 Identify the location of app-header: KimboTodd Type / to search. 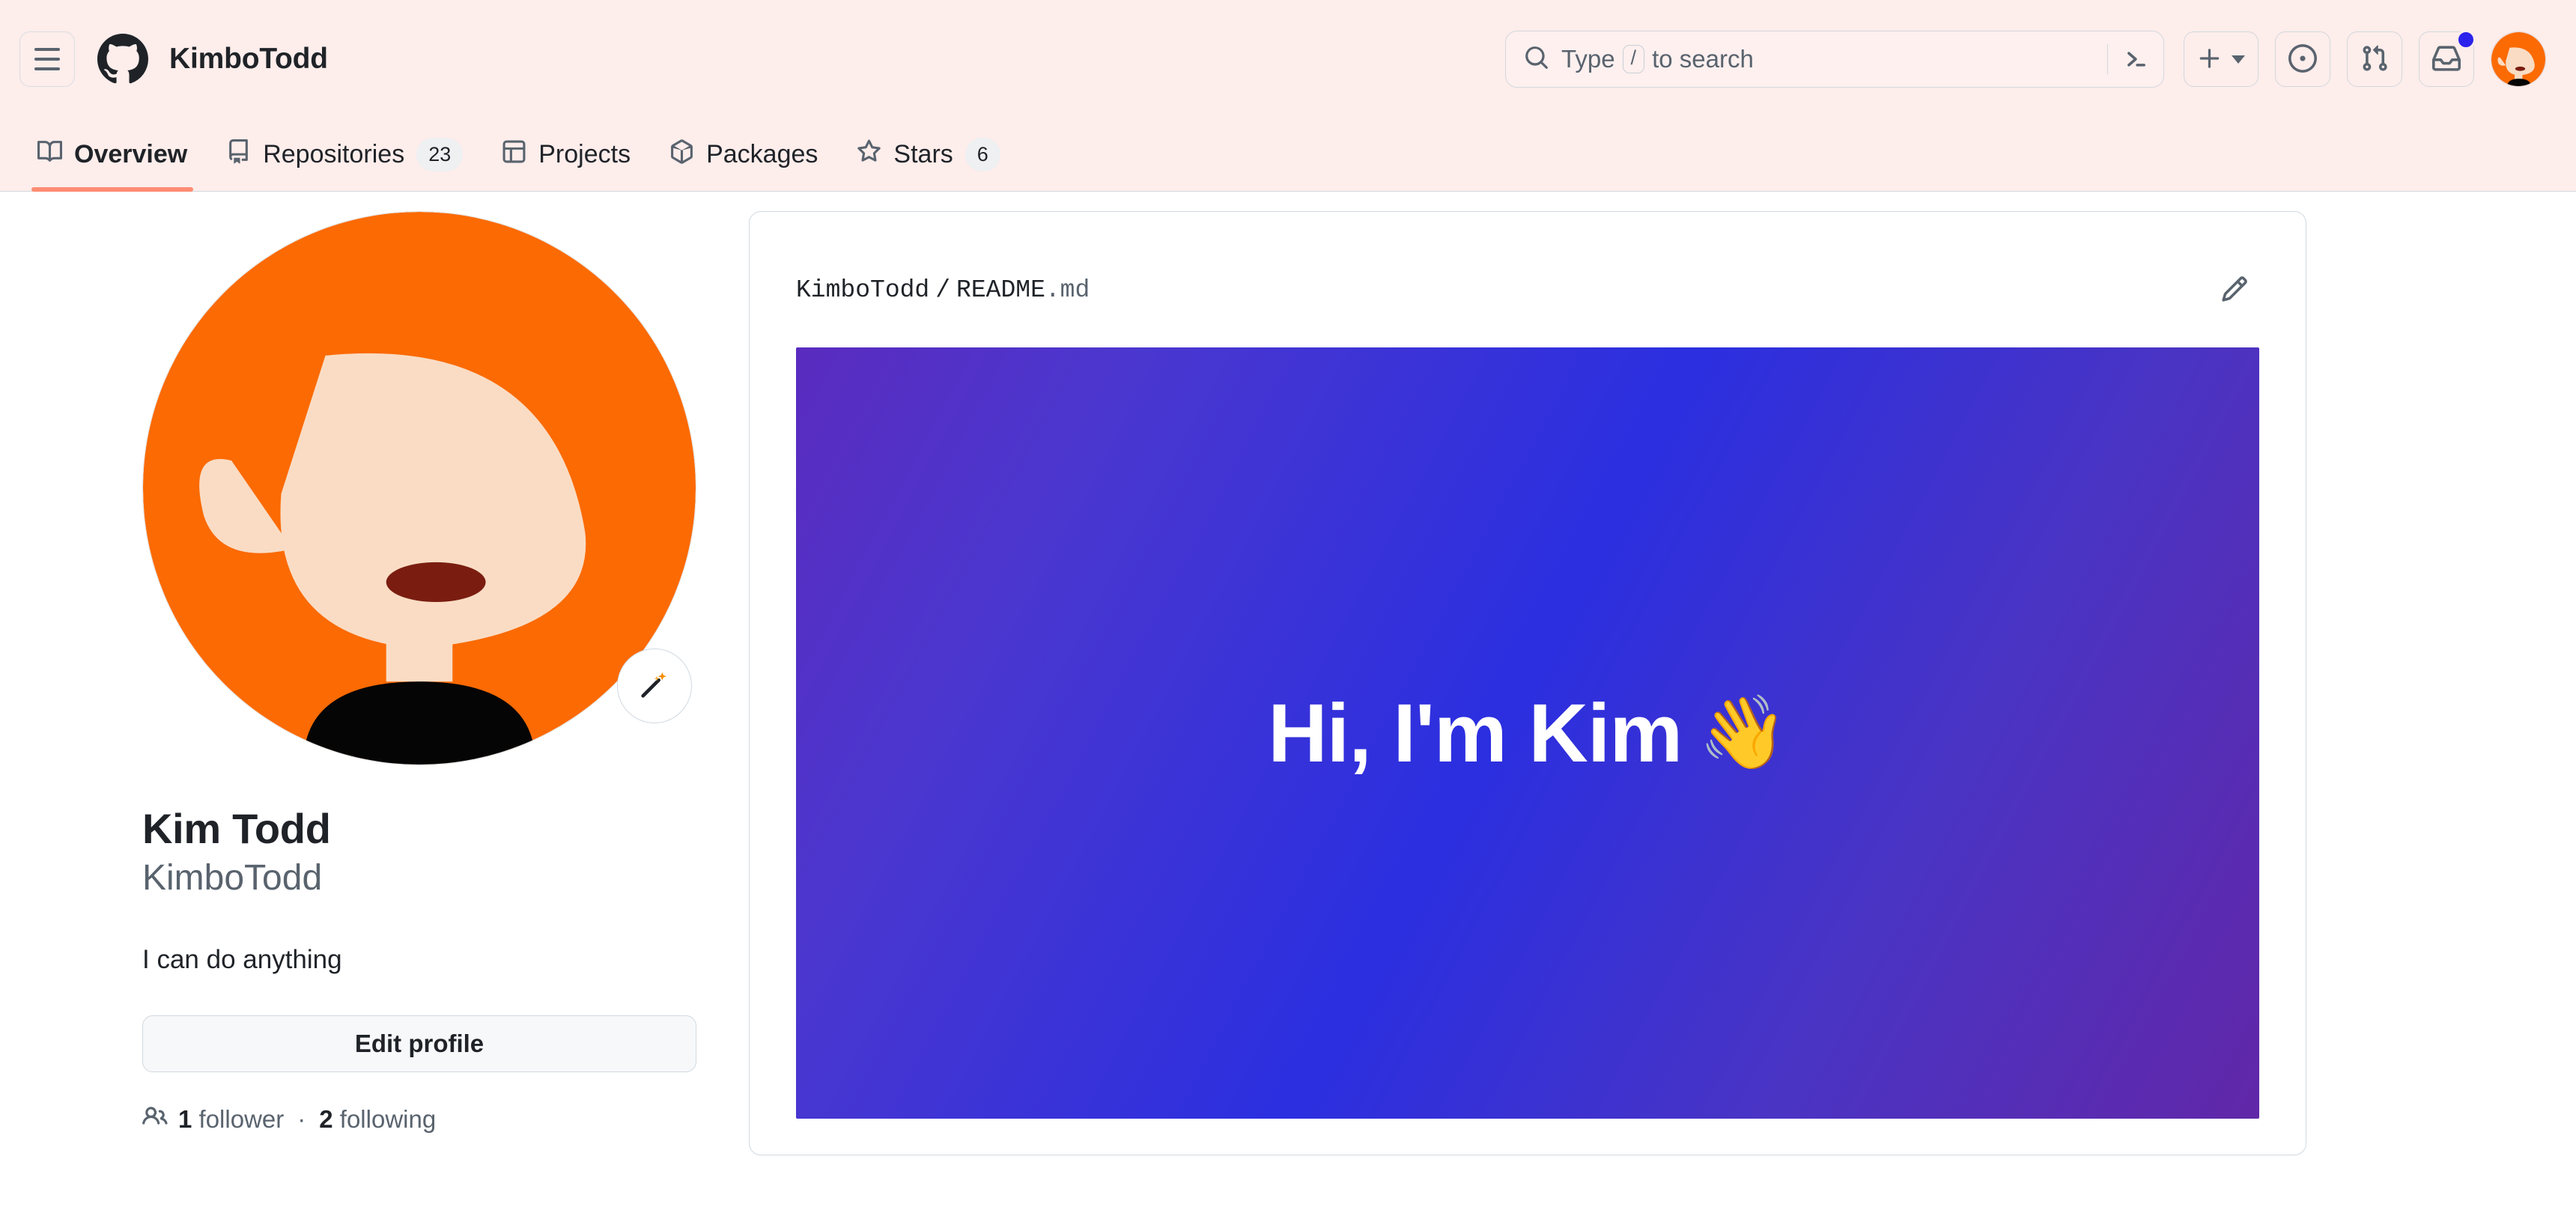
(1288, 59).